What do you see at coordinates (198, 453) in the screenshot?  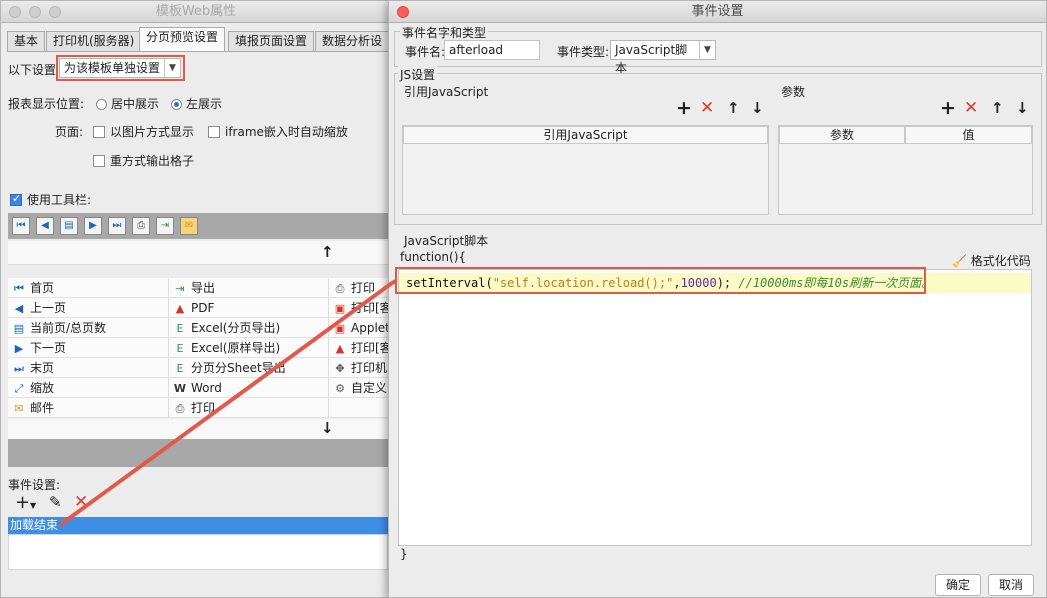 I see `toolbar-bottom-strip` at bounding box center [198, 453].